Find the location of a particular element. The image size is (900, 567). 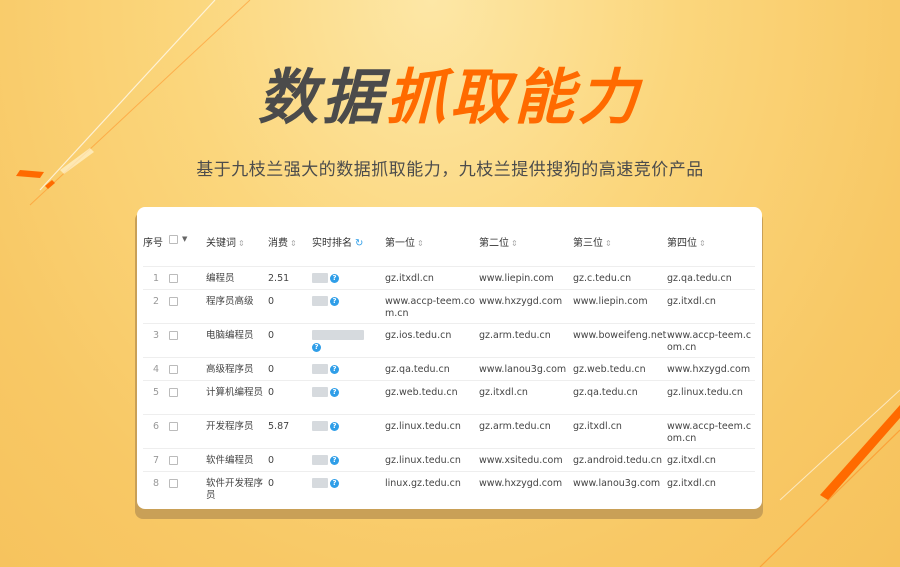

row-keyword: 软件编程员 is located at coordinates (237, 459).